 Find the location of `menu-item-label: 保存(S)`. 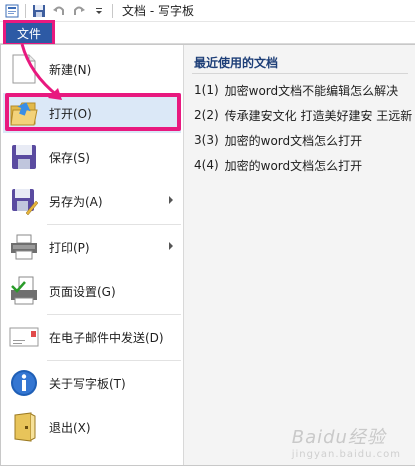

menu-item-label: 保存(S) is located at coordinates (69, 157).